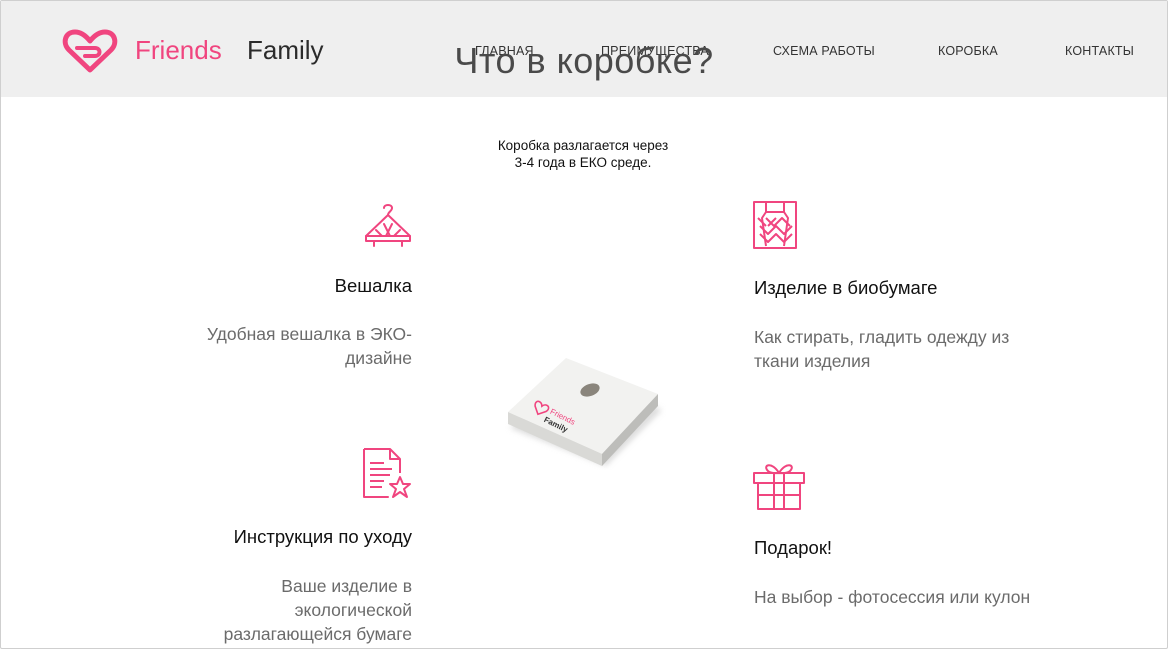  Describe the element at coordinates (373, 285) in the screenshot. I see `feature-title-hanger: Вешалка` at that location.